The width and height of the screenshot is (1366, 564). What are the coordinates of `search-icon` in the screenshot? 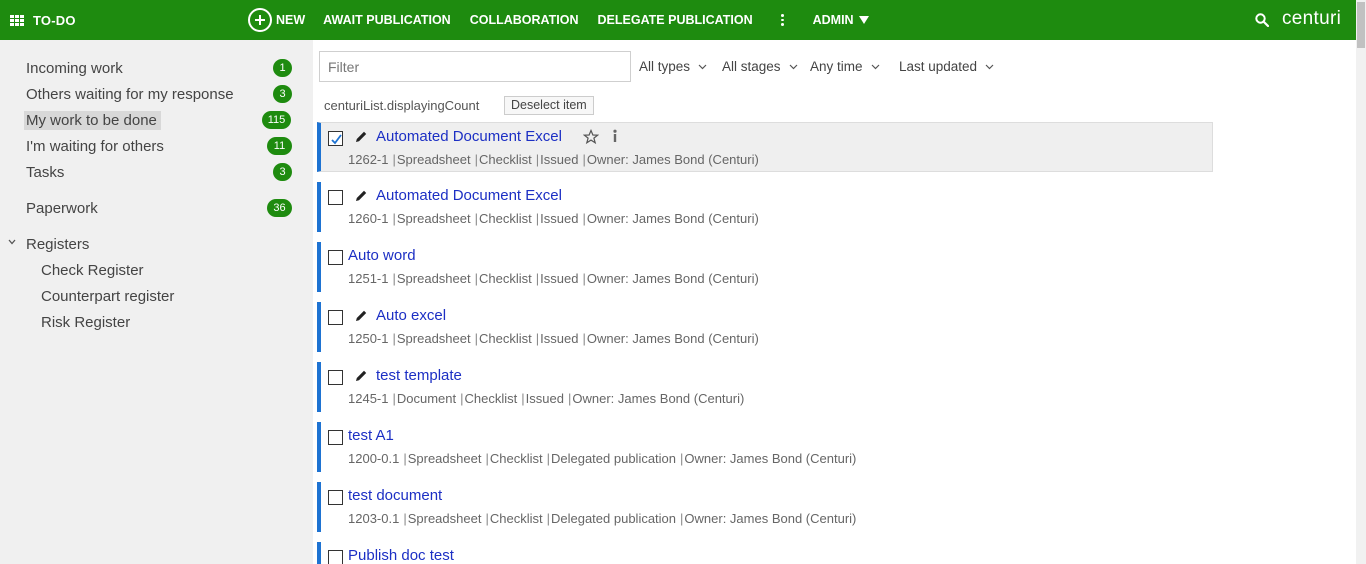 It's located at (1262, 20).